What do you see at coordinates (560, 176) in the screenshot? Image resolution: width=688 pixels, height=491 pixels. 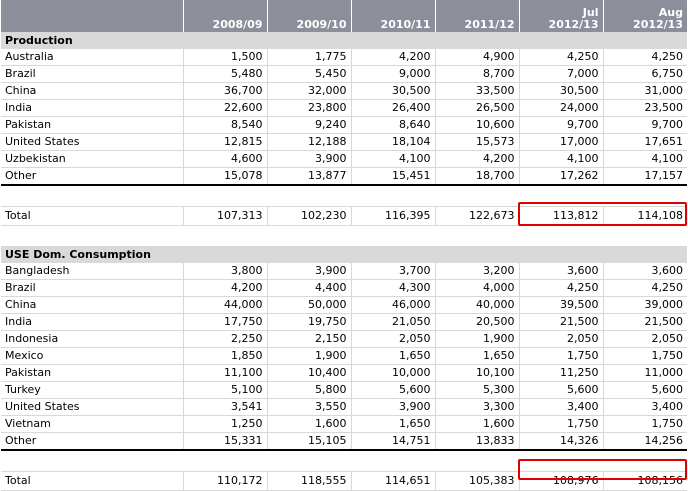 I see `value-cell: 17,262` at bounding box center [560, 176].